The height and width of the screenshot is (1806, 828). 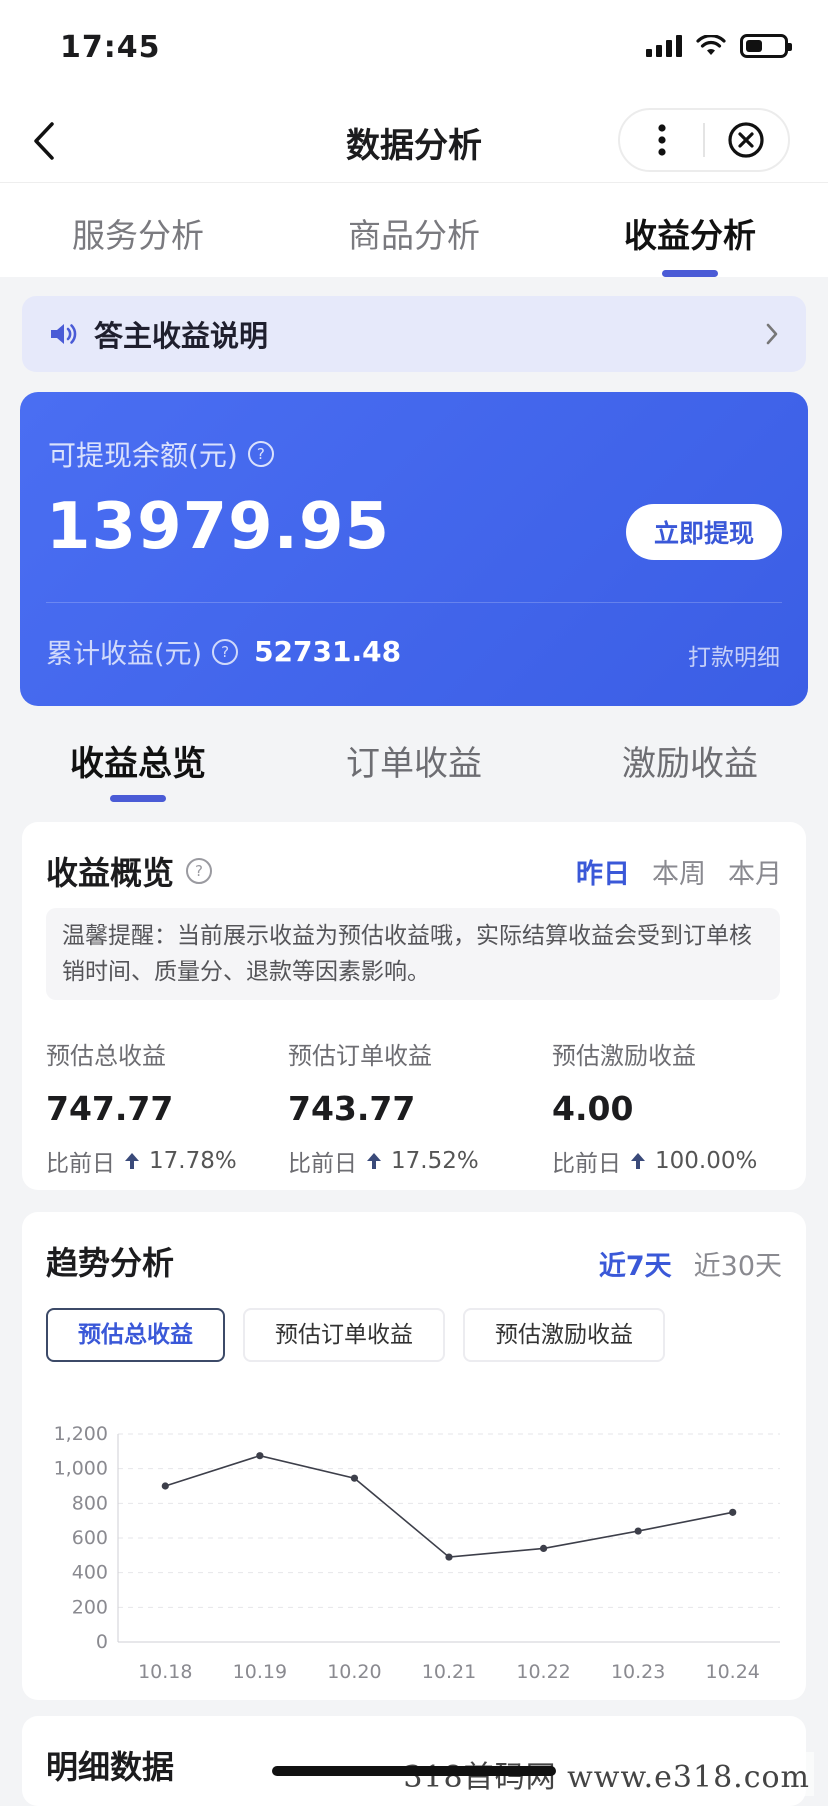 I want to click on chip-incentive-revenue: 预估激励收益, so click(x=564, y=1335).